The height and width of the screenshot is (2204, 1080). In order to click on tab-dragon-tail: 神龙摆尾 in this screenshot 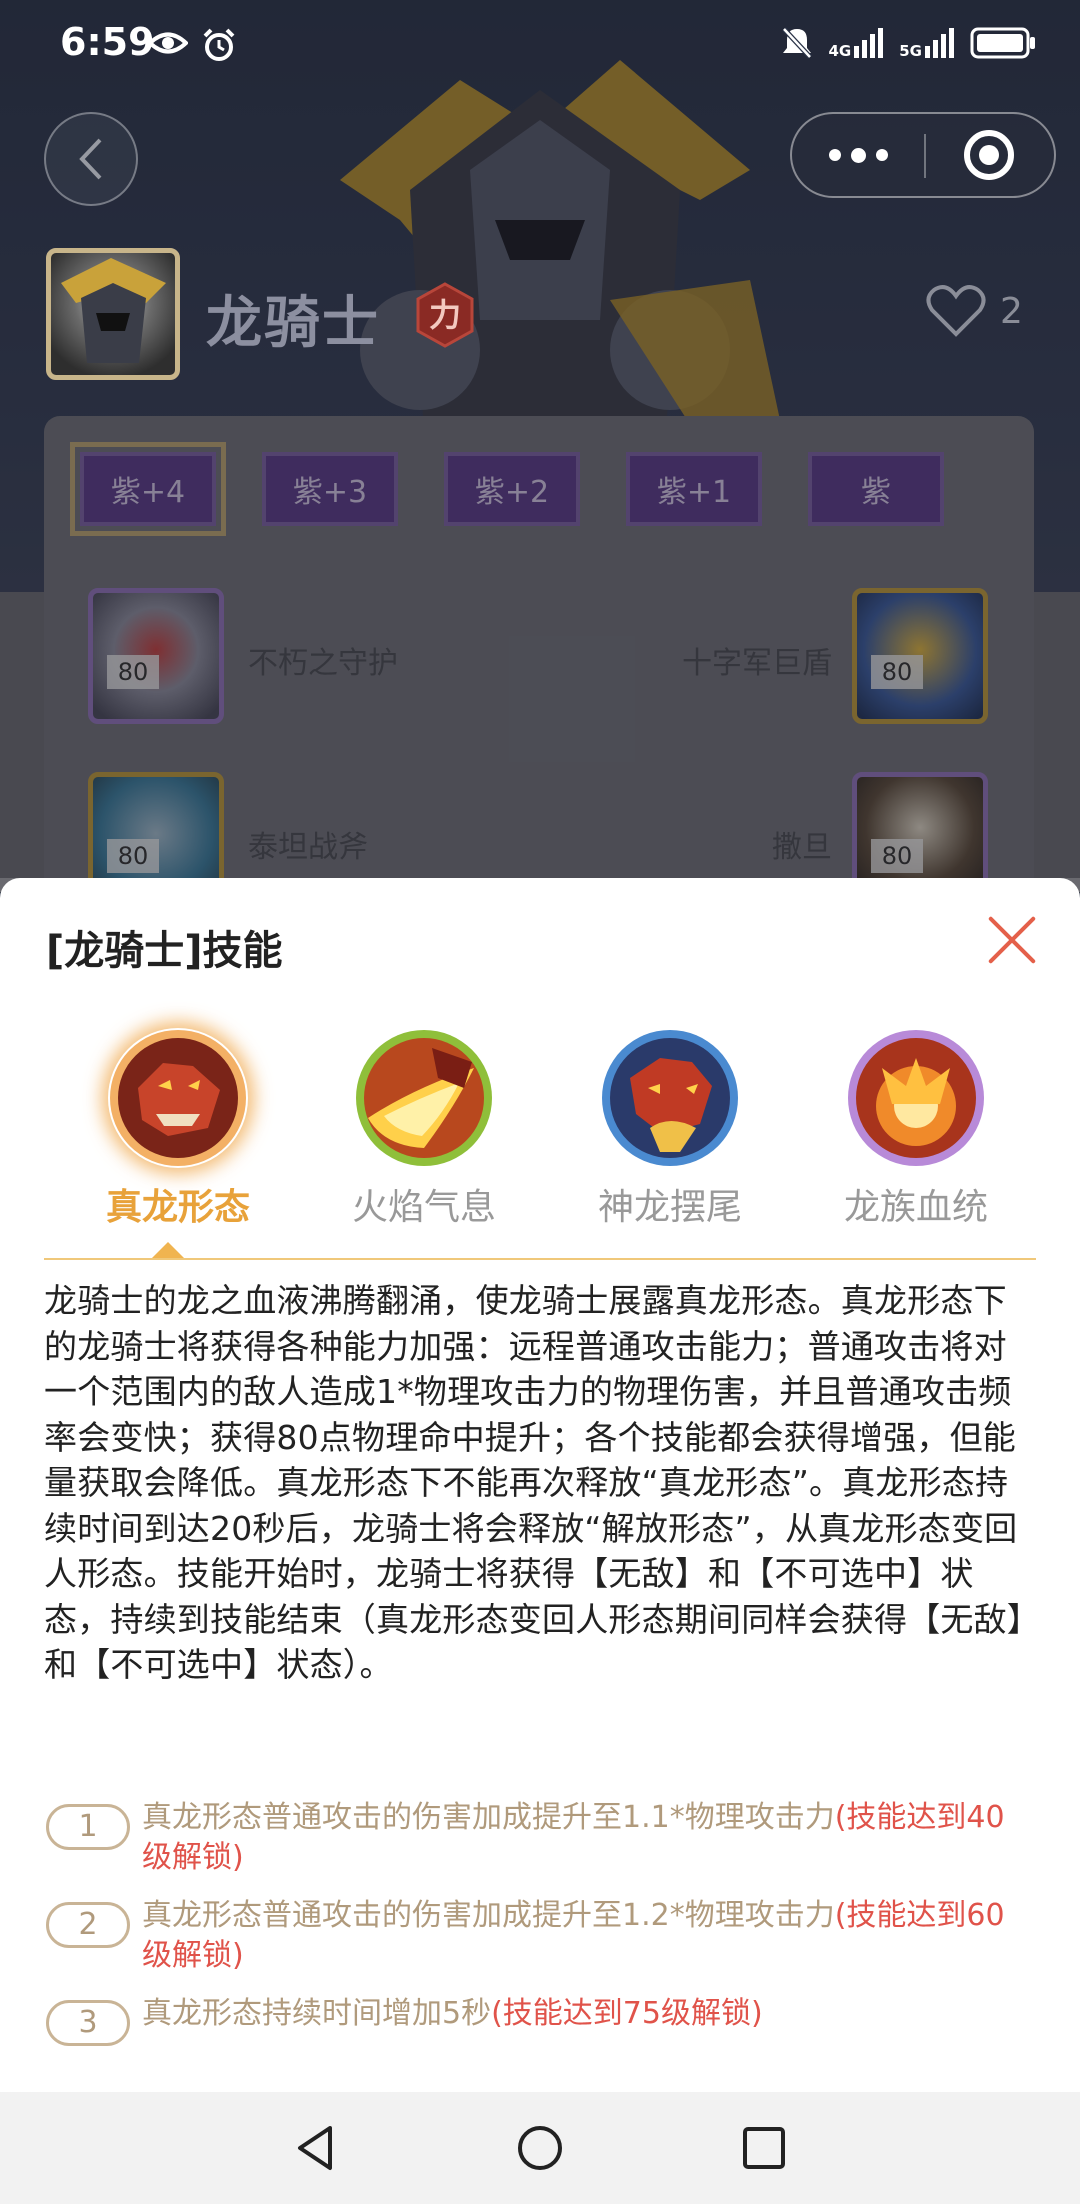, I will do `click(670, 1129)`.